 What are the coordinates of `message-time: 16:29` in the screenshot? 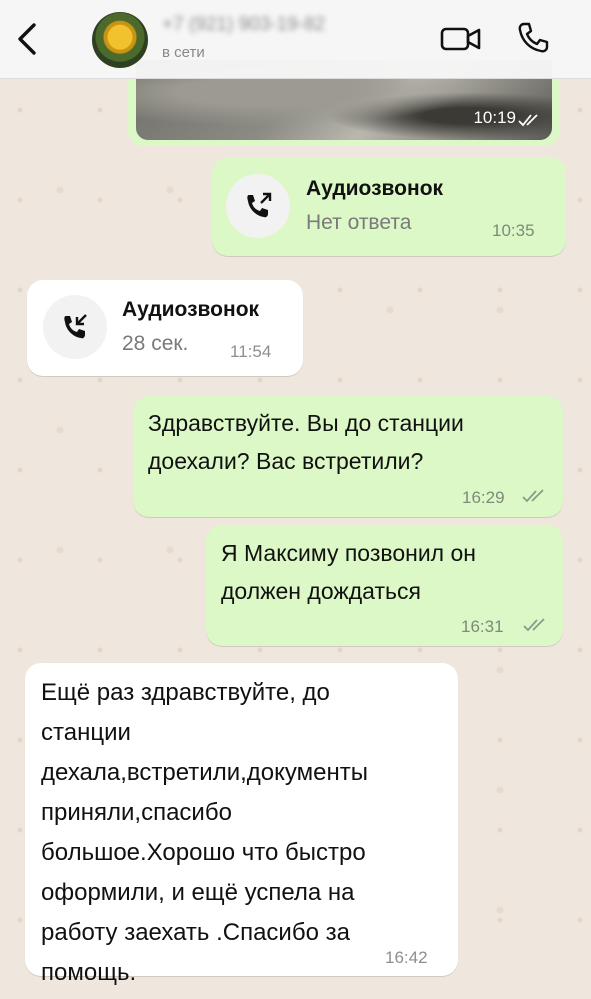 It's located at (483, 497).